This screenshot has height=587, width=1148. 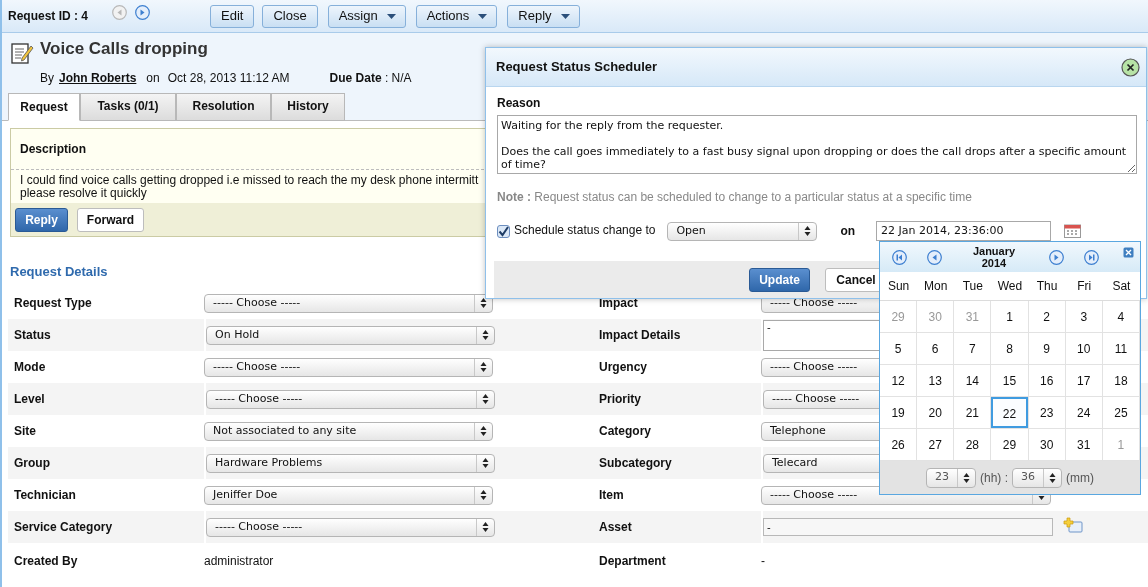 I want to click on day-cell: 29, so click(x=1010, y=445).